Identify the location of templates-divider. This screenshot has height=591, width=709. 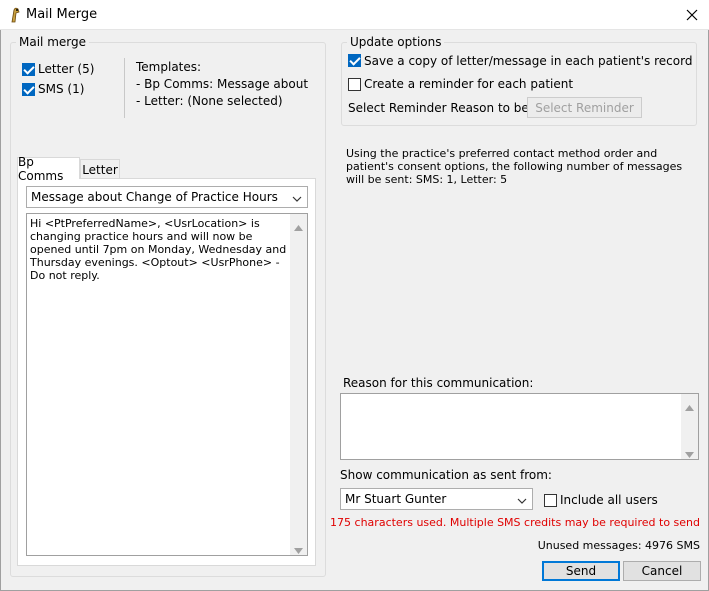
(124, 88).